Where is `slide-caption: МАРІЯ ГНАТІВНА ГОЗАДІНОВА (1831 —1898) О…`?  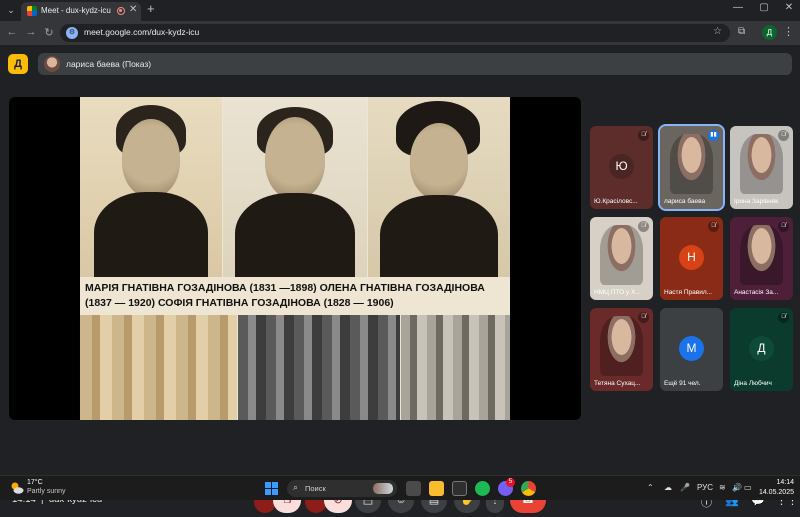
slide-caption: МАРІЯ ГНАТІВНА ГОЗАДІНОВА (1831 —1898) О… is located at coordinates (285, 295).